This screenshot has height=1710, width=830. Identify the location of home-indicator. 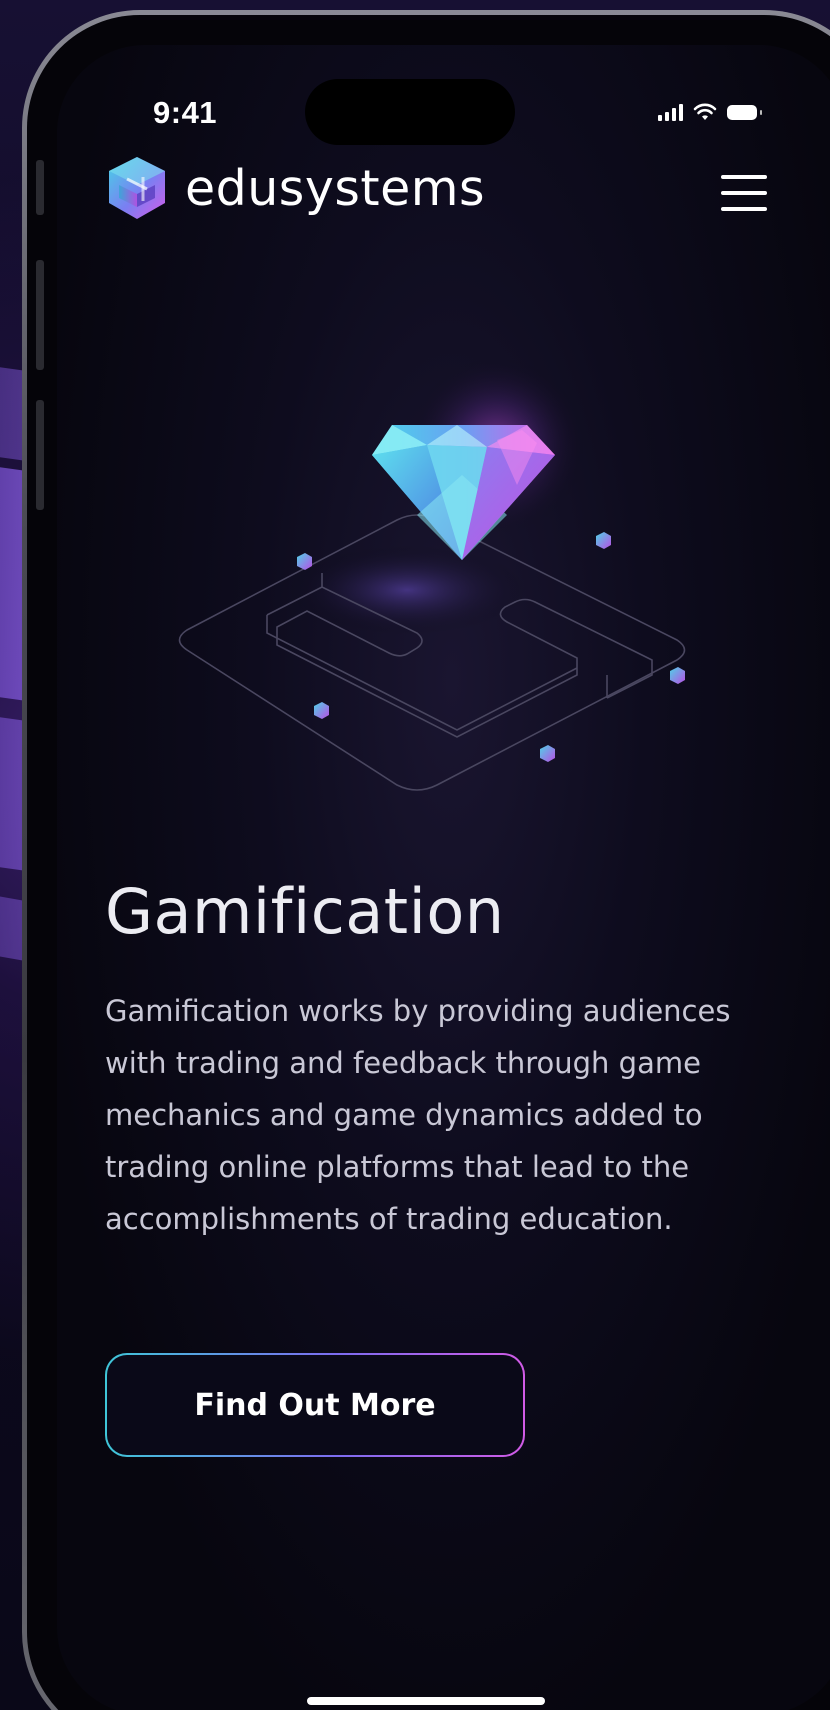
(426, 1701).